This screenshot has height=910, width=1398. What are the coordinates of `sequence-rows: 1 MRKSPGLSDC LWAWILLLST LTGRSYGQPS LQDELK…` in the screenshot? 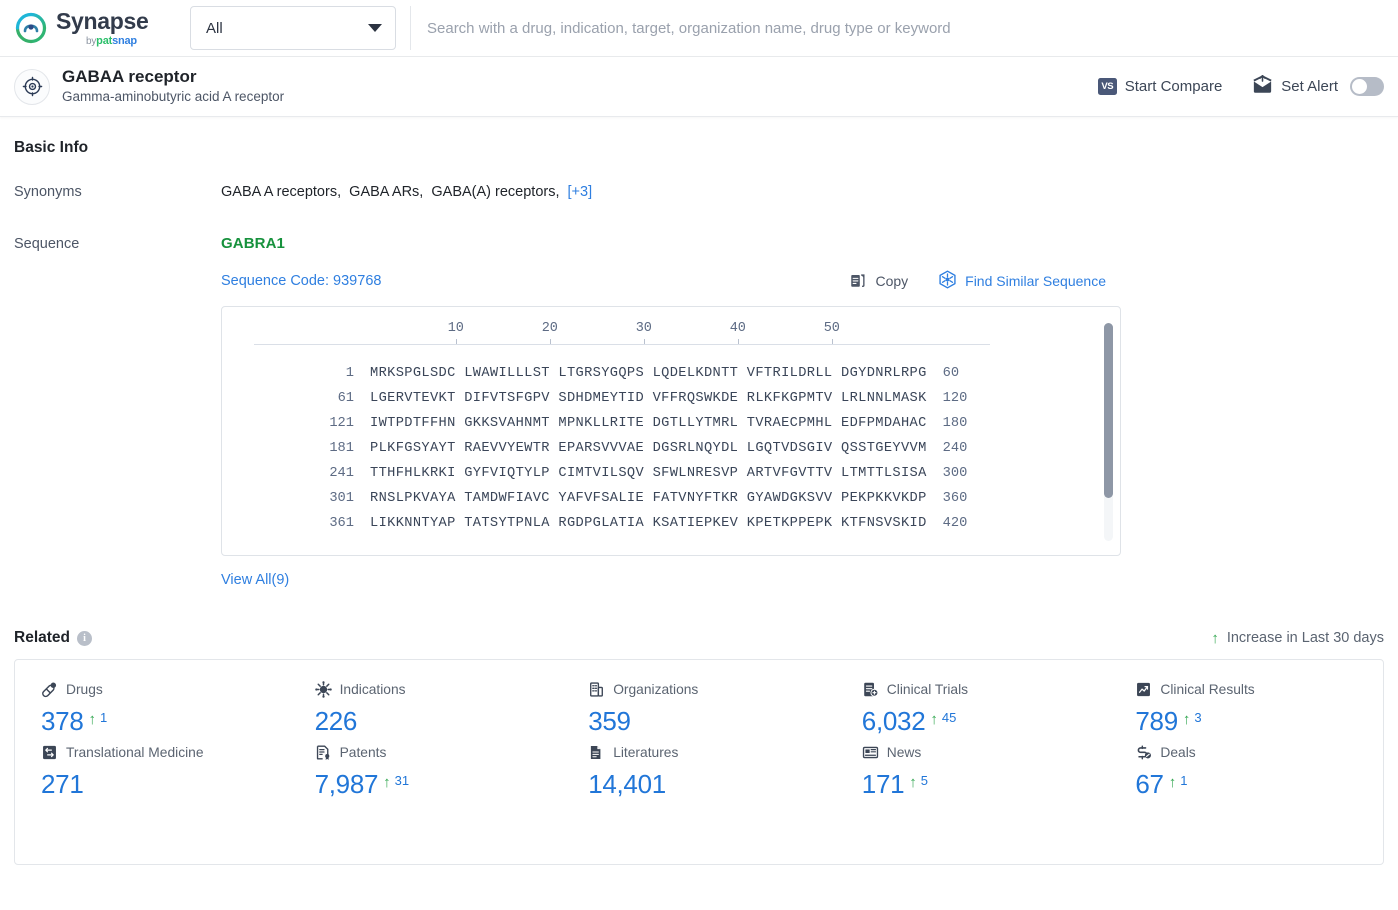 It's located at (671, 448).